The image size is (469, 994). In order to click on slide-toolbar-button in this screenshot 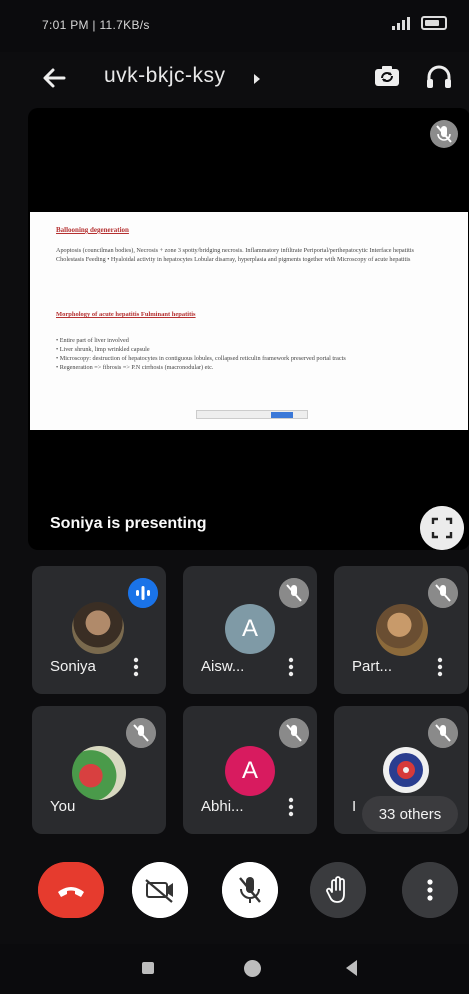, I will do `click(282, 415)`.